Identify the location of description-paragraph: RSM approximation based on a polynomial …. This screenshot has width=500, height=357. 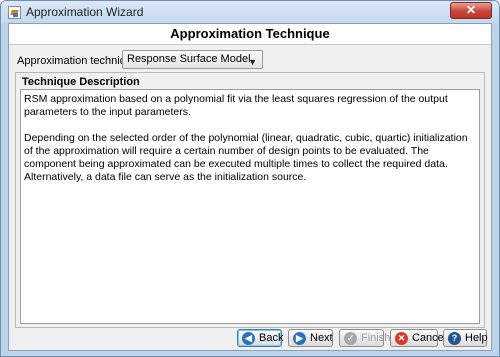
(236, 105).